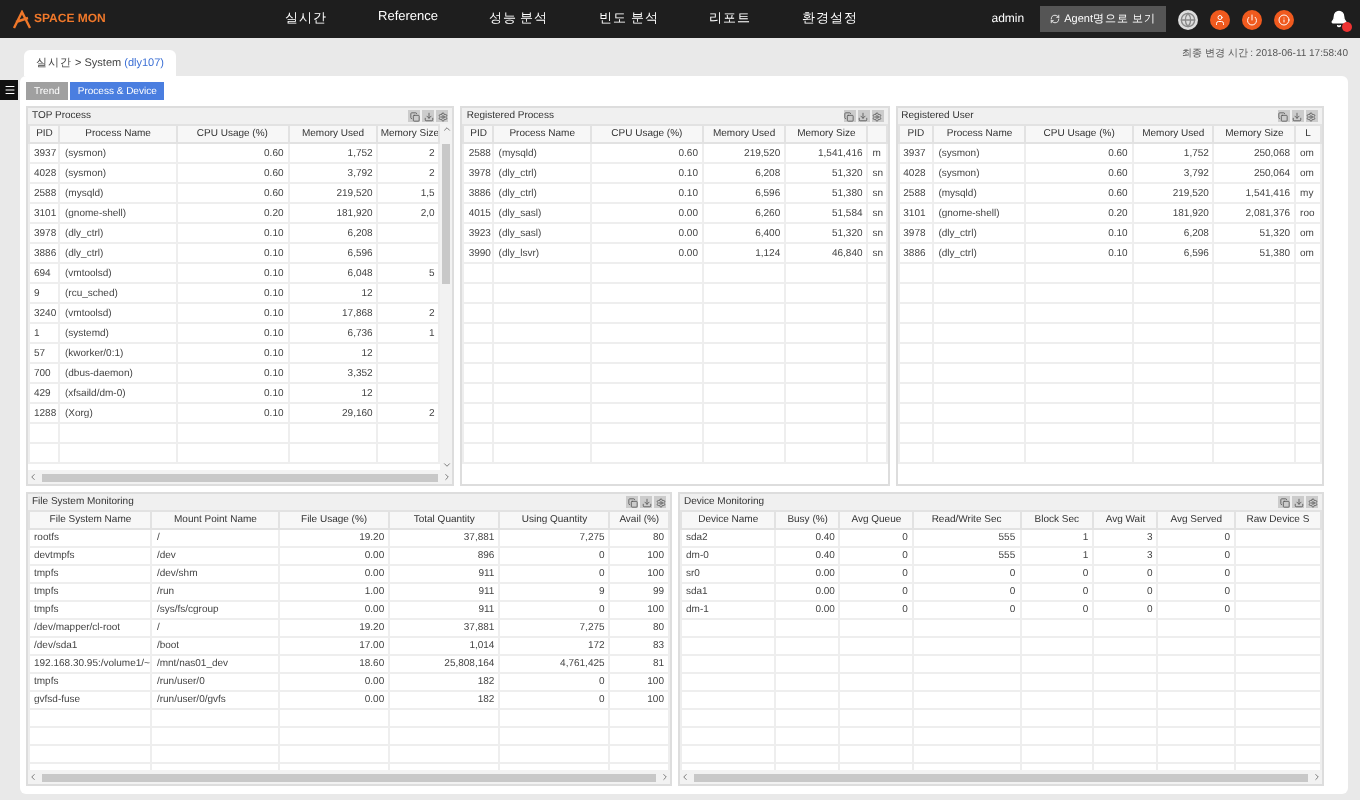 This screenshot has width=1360, height=800. I want to click on logo-icon, so click(22, 19).